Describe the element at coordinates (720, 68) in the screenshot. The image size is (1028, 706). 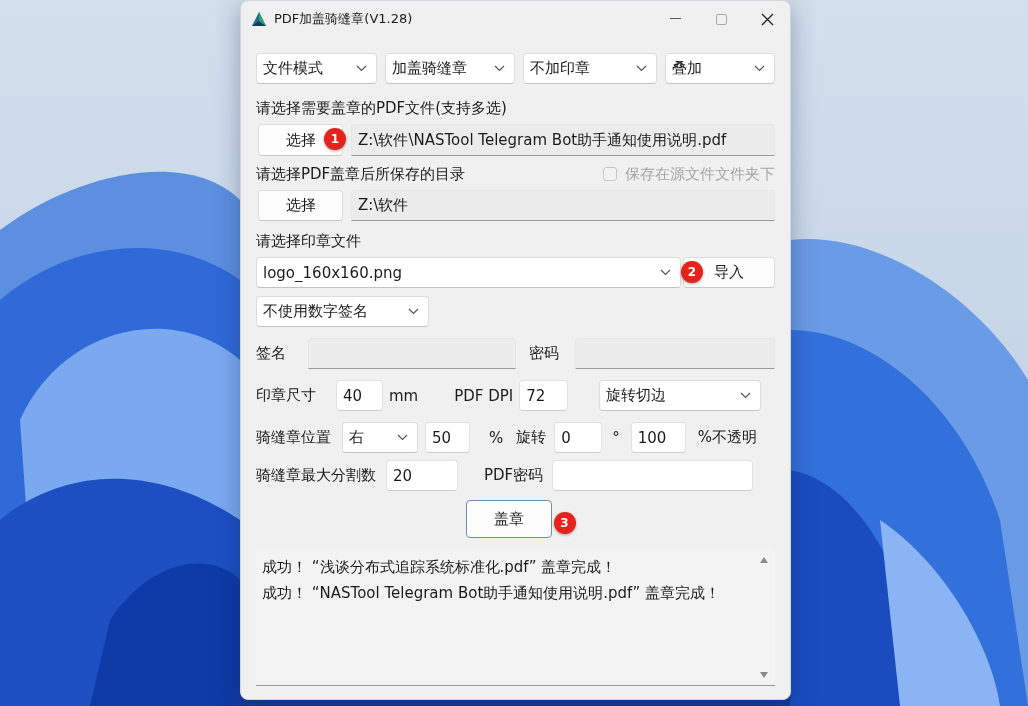
I see `dropdown: 叠加` at that location.